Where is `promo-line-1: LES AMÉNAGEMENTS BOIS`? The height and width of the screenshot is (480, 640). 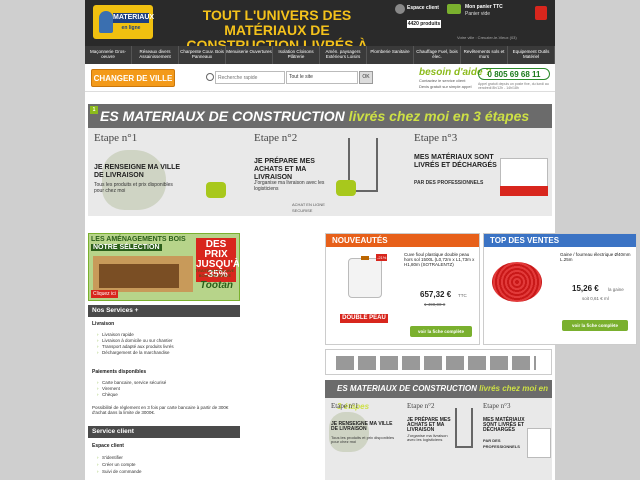
promo-line-1: LES AMÉNAGEMENTS BOIS is located at coordinates (138, 239).